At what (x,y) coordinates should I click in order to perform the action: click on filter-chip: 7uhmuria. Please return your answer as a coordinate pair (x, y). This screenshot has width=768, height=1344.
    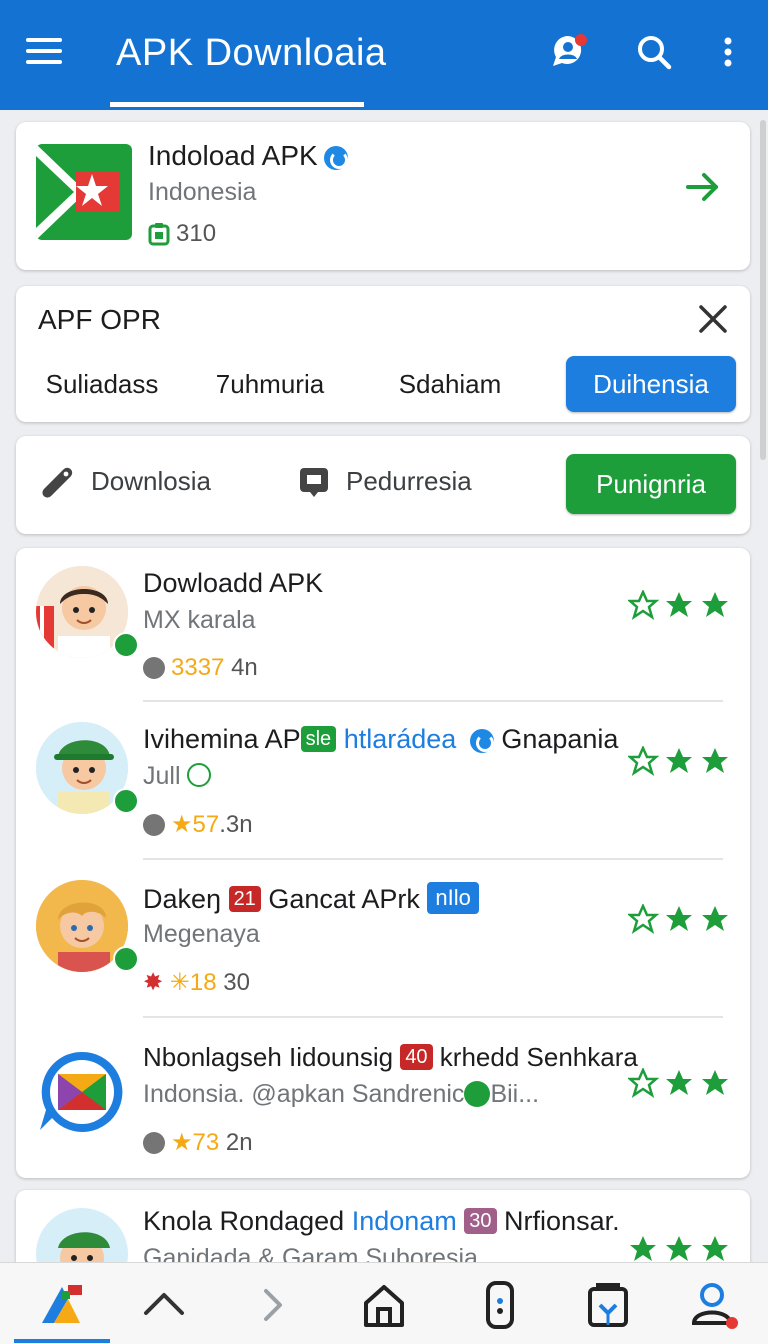
    Looking at the image, I should click on (270, 384).